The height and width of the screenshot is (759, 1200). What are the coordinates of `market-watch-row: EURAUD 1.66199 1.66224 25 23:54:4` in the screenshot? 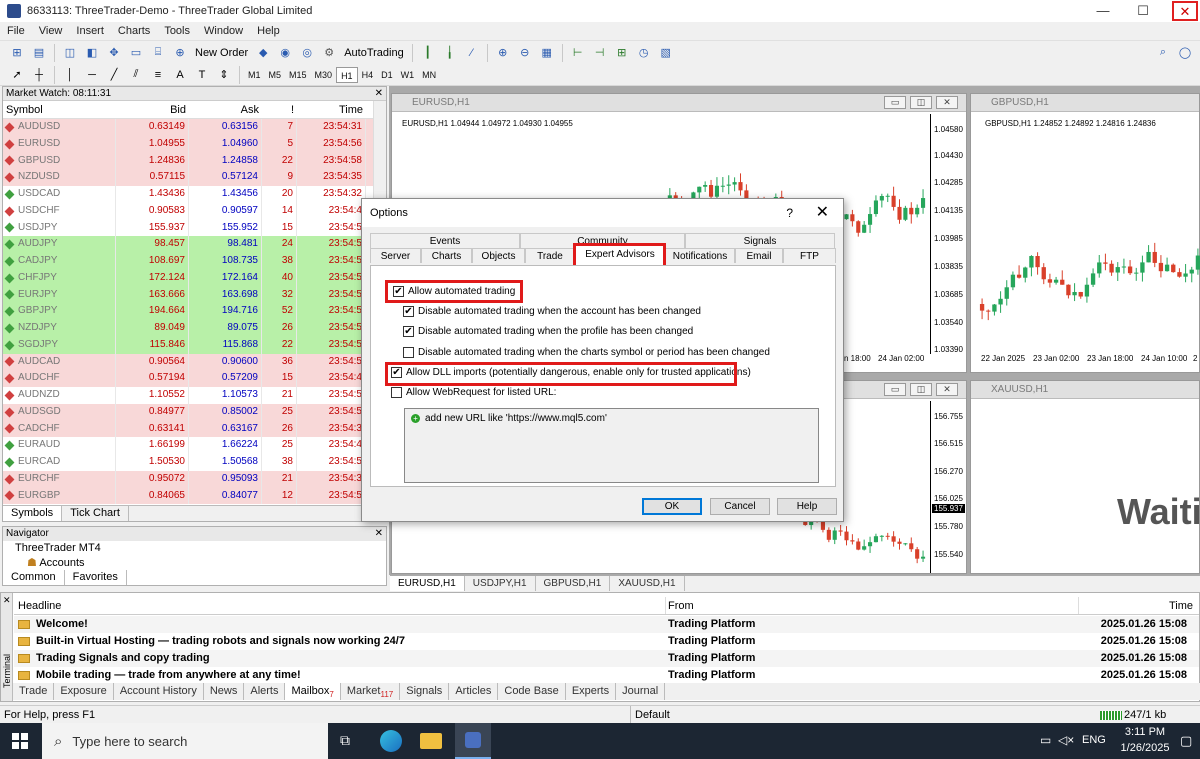 It's located at (194, 445).